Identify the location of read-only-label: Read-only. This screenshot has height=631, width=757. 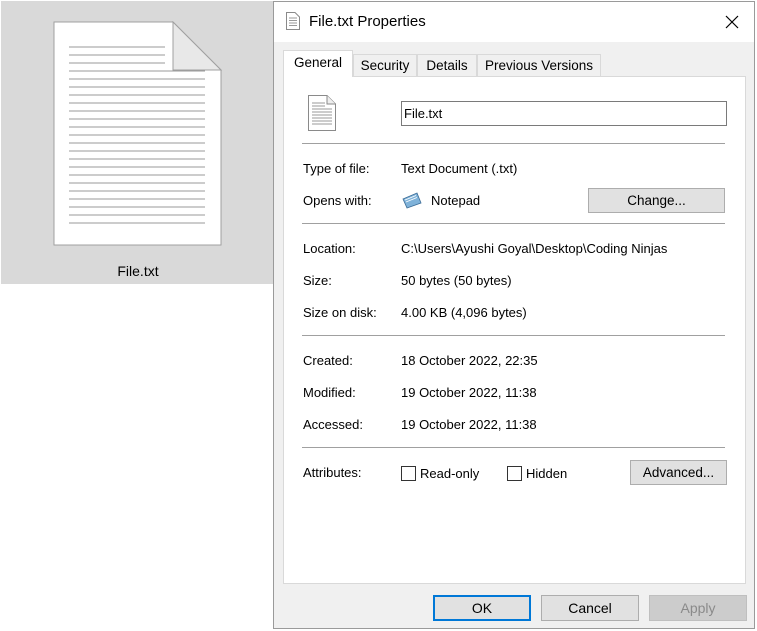
(449, 473).